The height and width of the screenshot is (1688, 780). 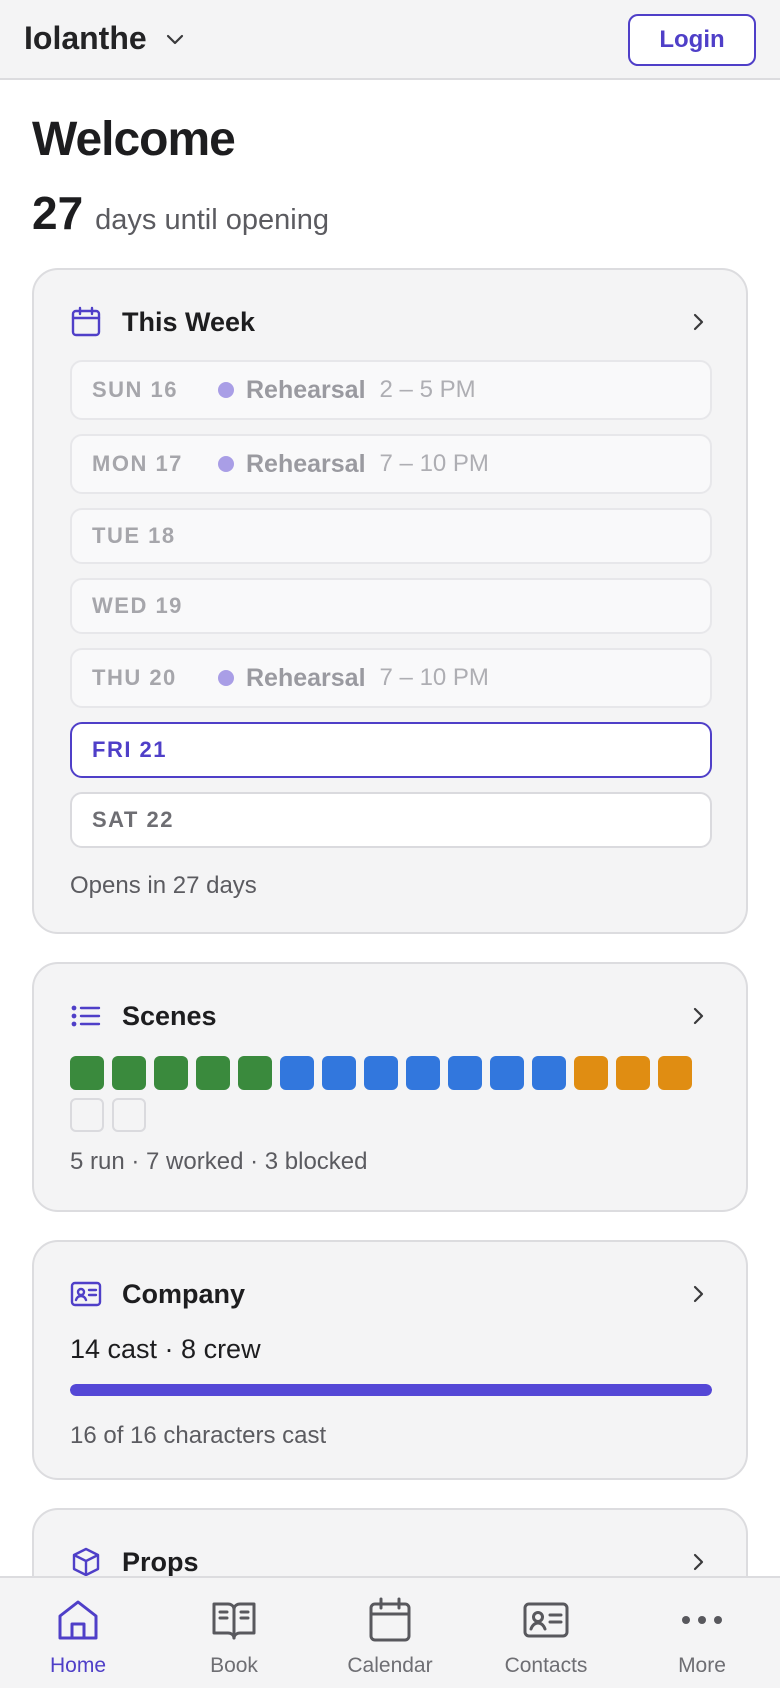 I want to click on login-button: Login, so click(x=692, y=40).